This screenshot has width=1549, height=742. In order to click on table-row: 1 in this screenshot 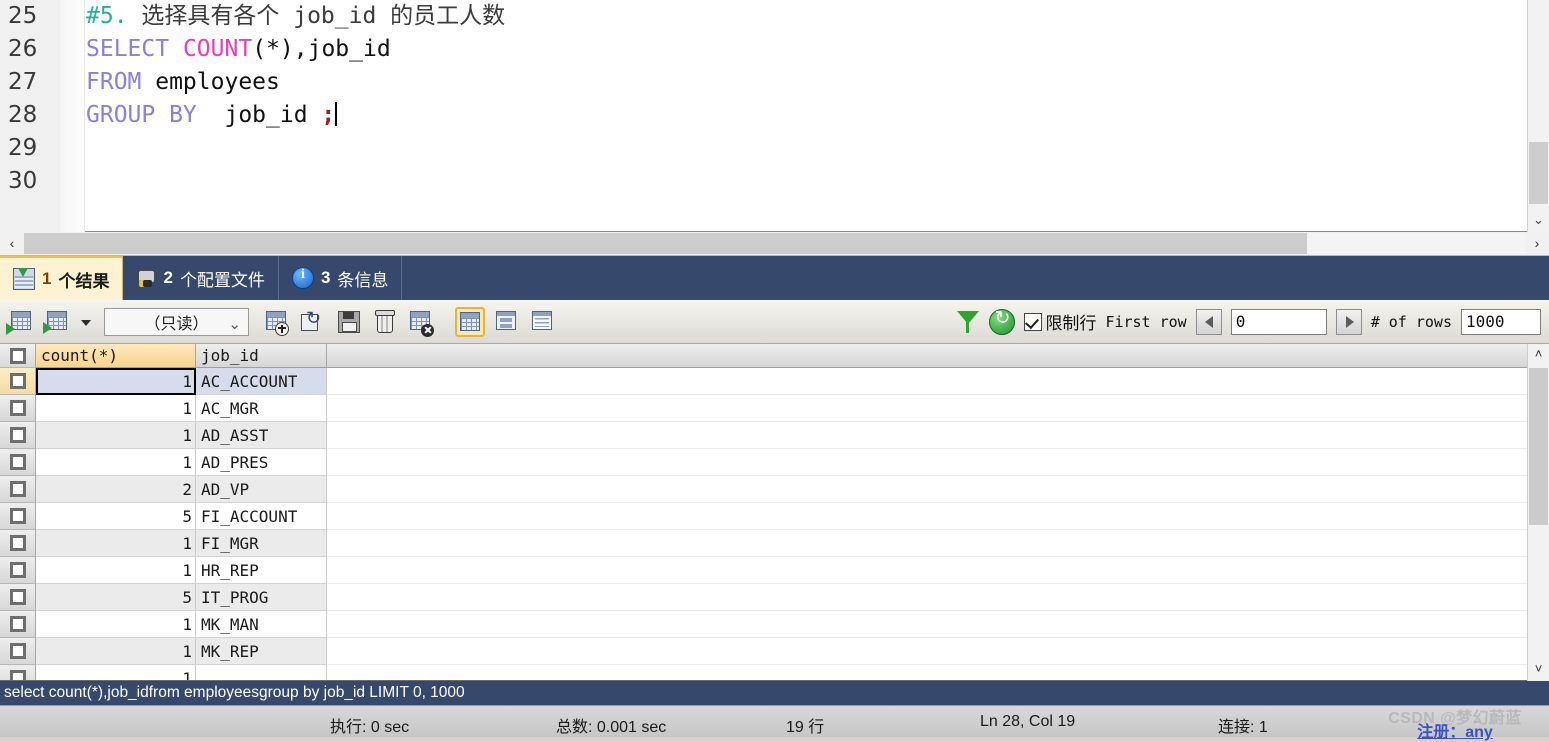, I will do `click(774, 672)`.